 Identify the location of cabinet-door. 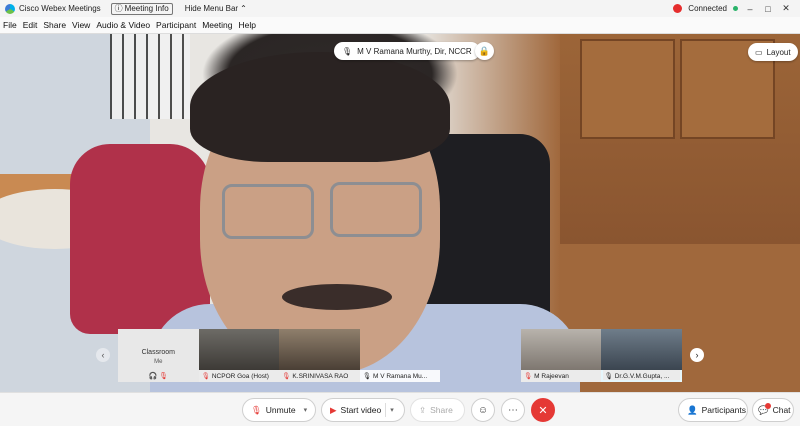
(627, 89).